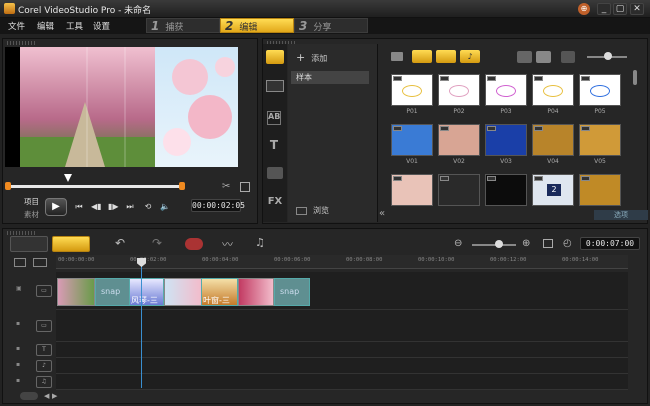  What do you see at coordinates (45, 26) in the screenshot?
I see `menu-edit: 编辑` at bounding box center [45, 26].